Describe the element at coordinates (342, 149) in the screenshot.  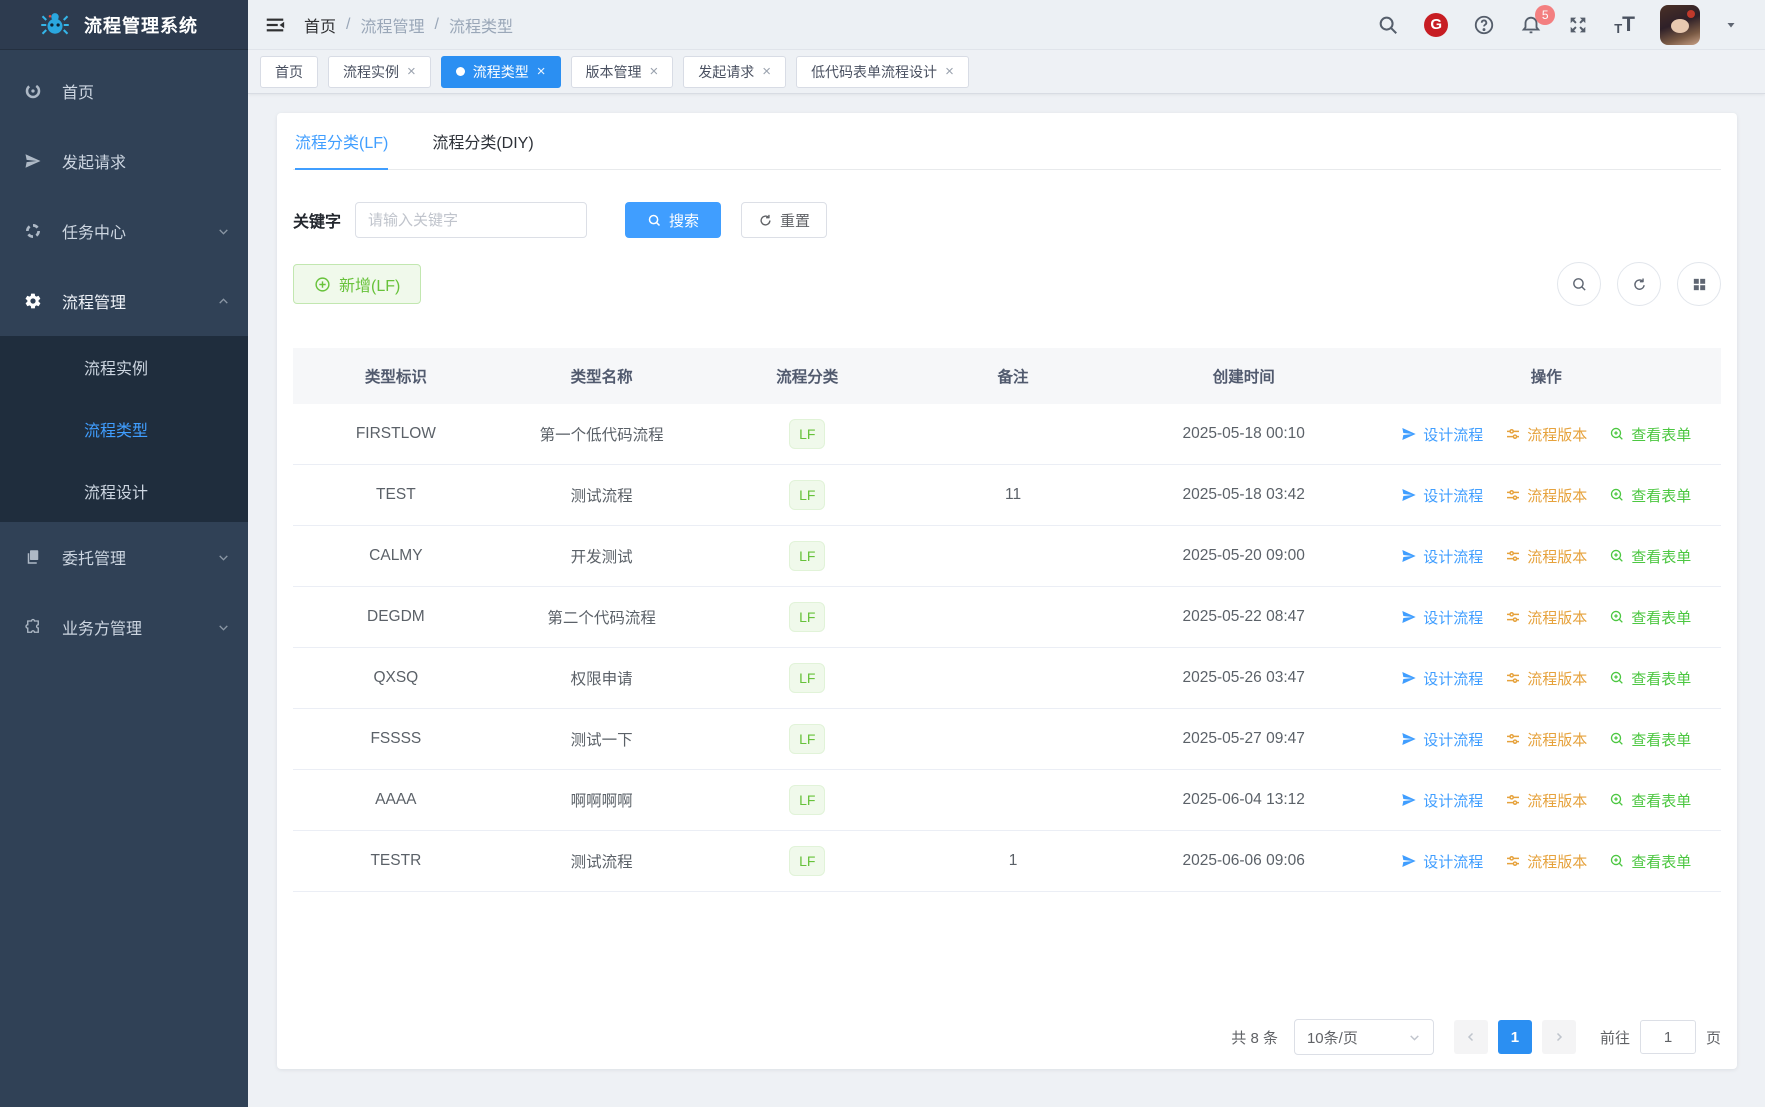
I see `subtab-lf: 流程分类(LF)` at that location.